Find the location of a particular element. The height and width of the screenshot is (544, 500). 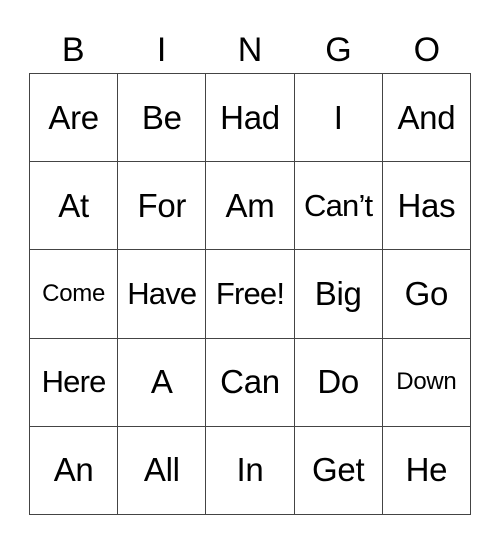

bingo-cell: At is located at coordinates (74, 206).